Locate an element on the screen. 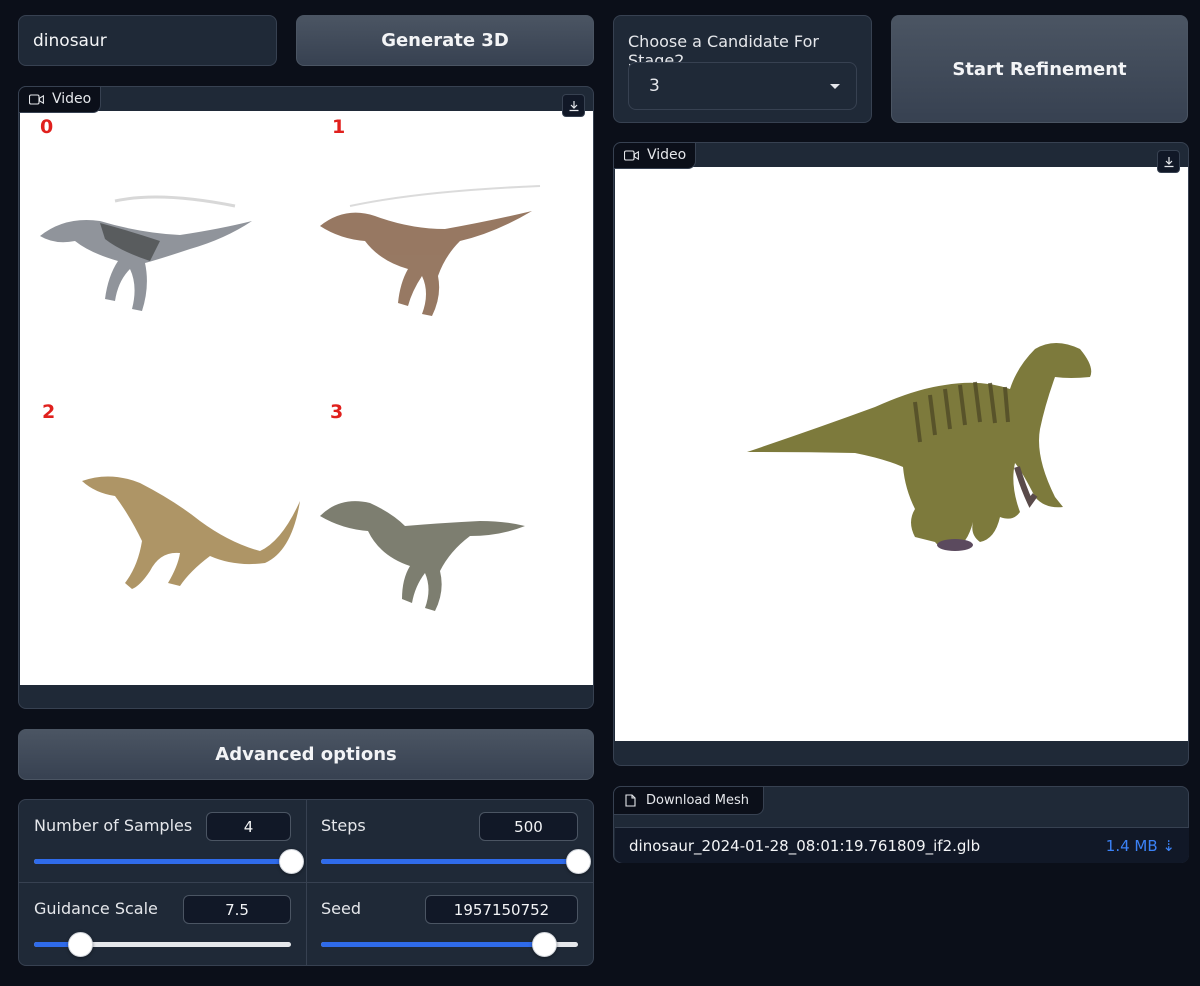 This screenshot has height=986, width=1200. mesh-file-size-link: 1.4 MB ⇣ is located at coordinates (1140, 846).